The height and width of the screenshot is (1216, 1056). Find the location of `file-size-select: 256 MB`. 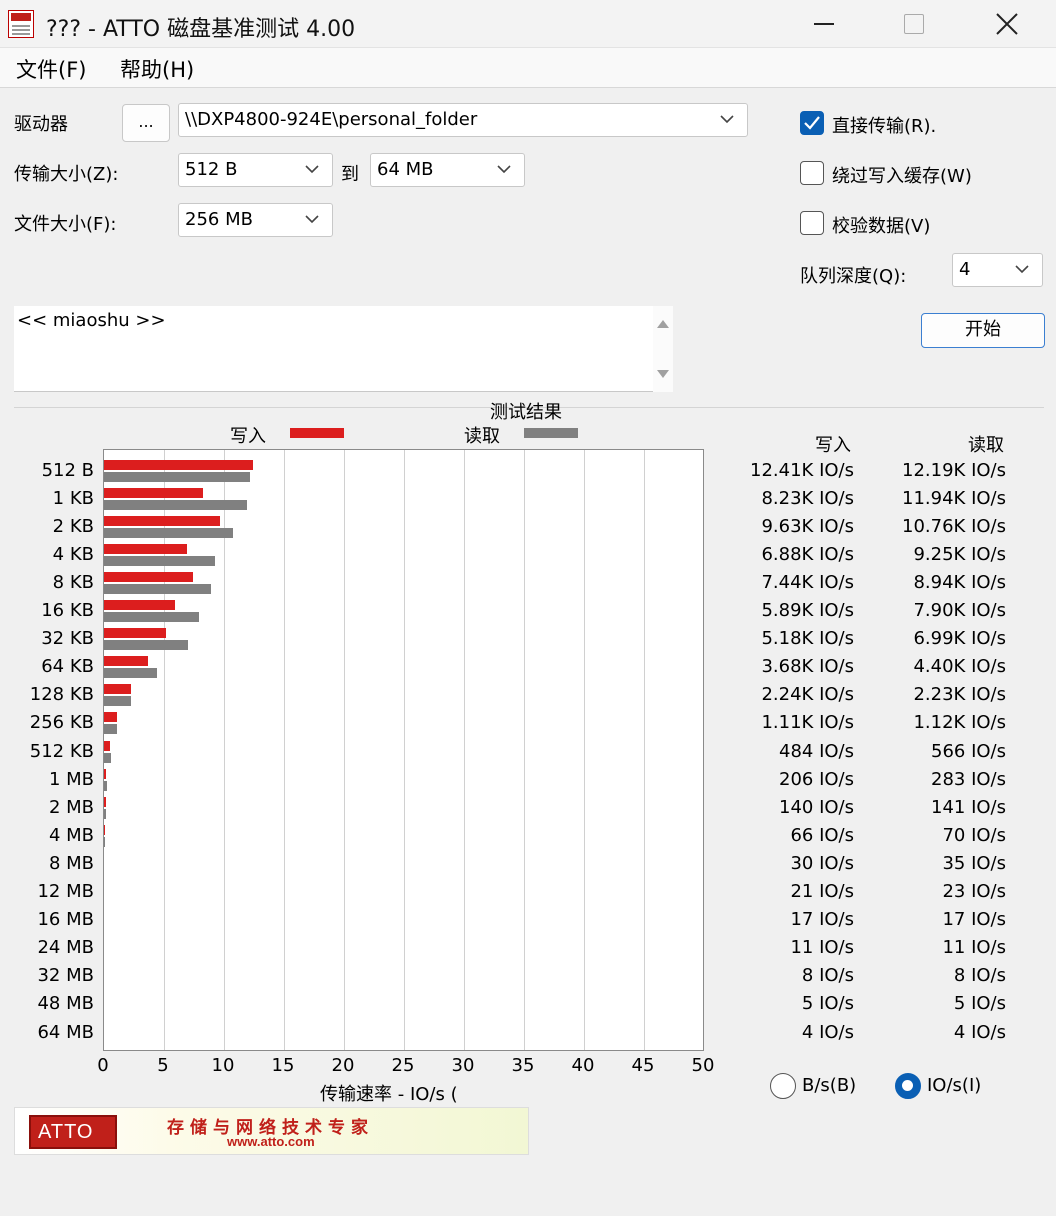

file-size-select: 256 MB is located at coordinates (255, 220).